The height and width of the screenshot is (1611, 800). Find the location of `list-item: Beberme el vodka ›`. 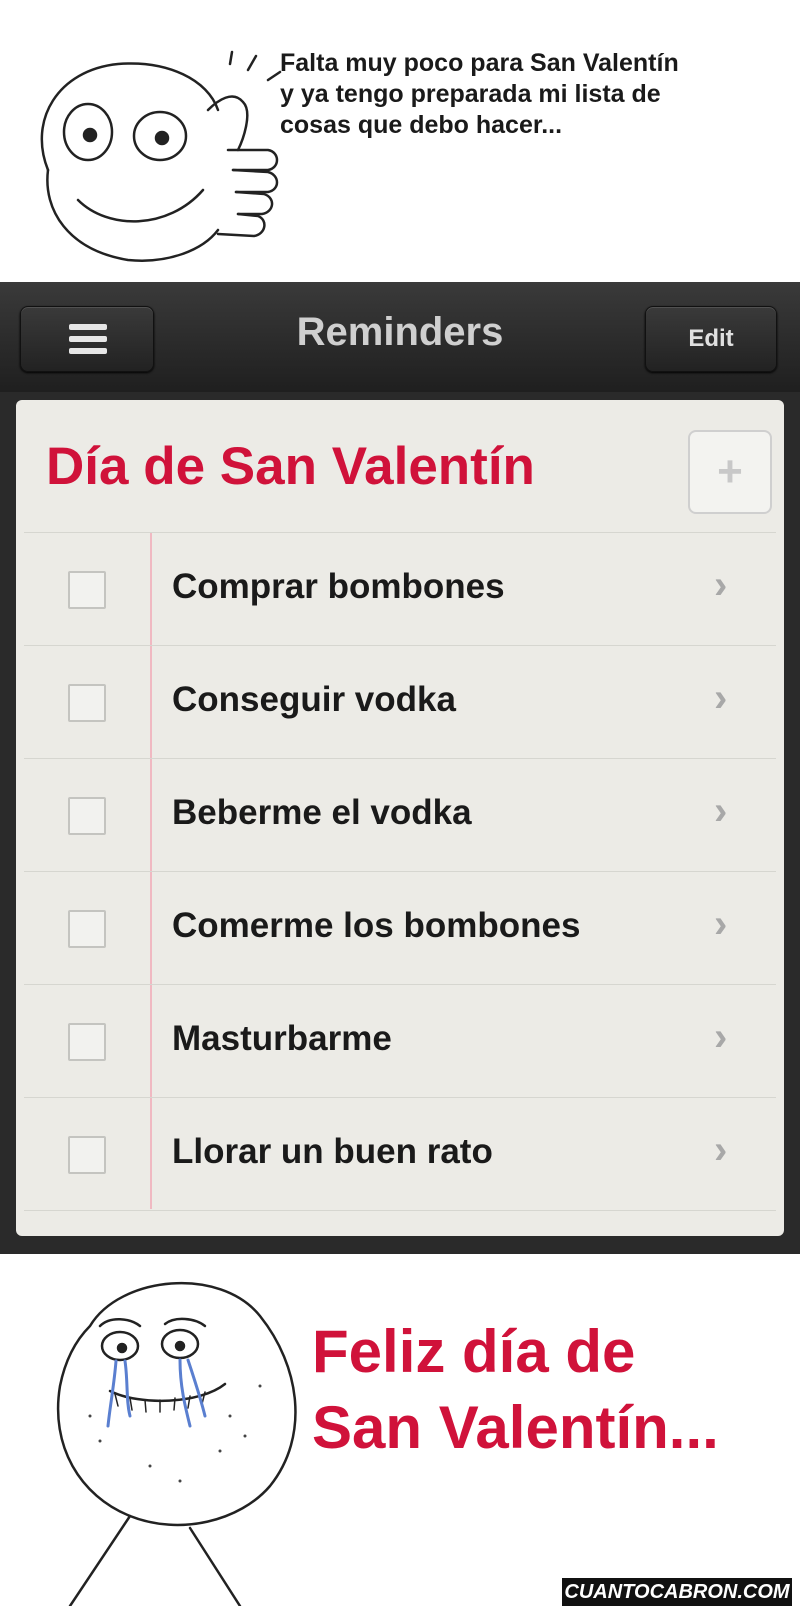

list-item: Beberme el vodka › is located at coordinates (400, 815).